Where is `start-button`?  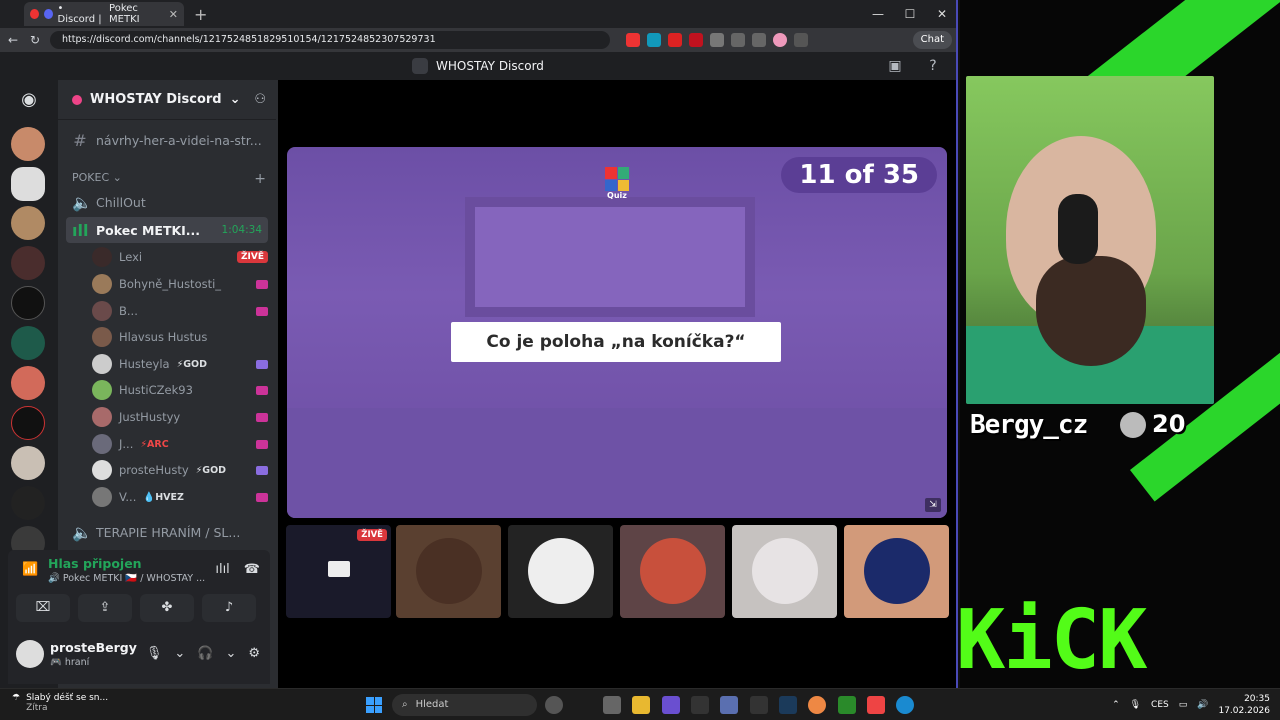 start-button is located at coordinates (374, 705).